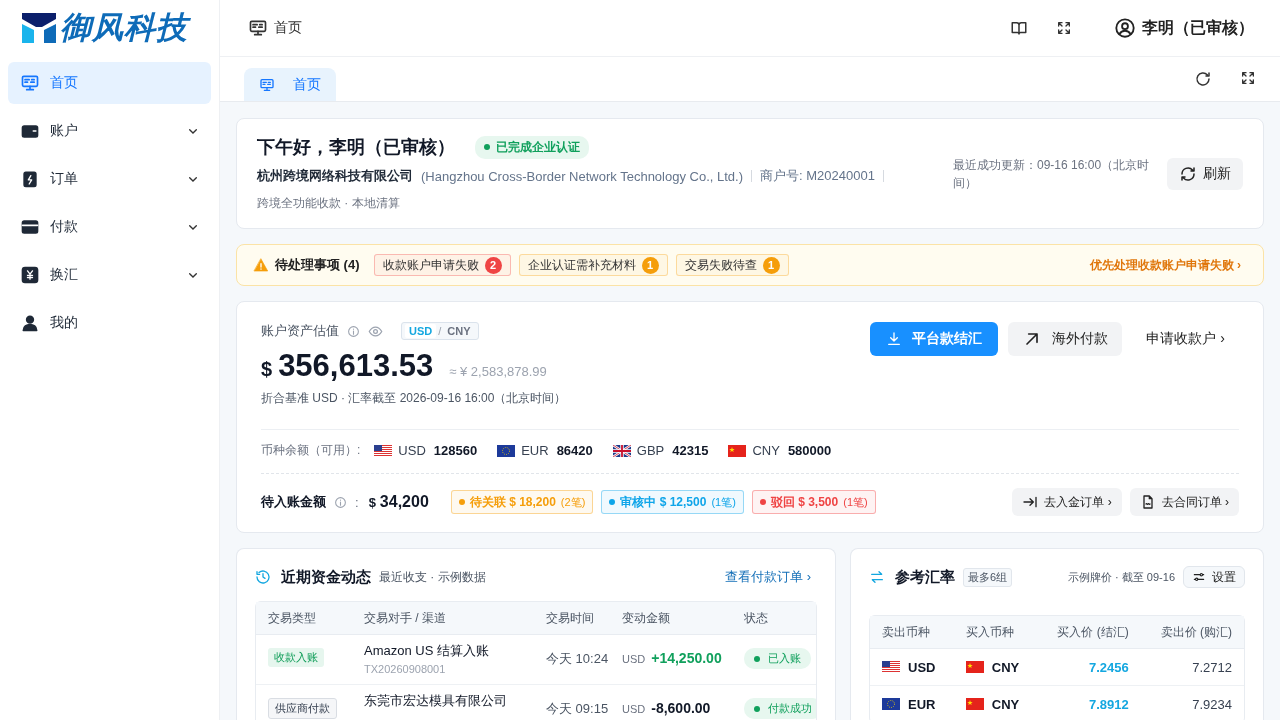 This screenshot has width=1280, height=720. I want to click on bid-rate: 7.8912, so click(1109, 704).